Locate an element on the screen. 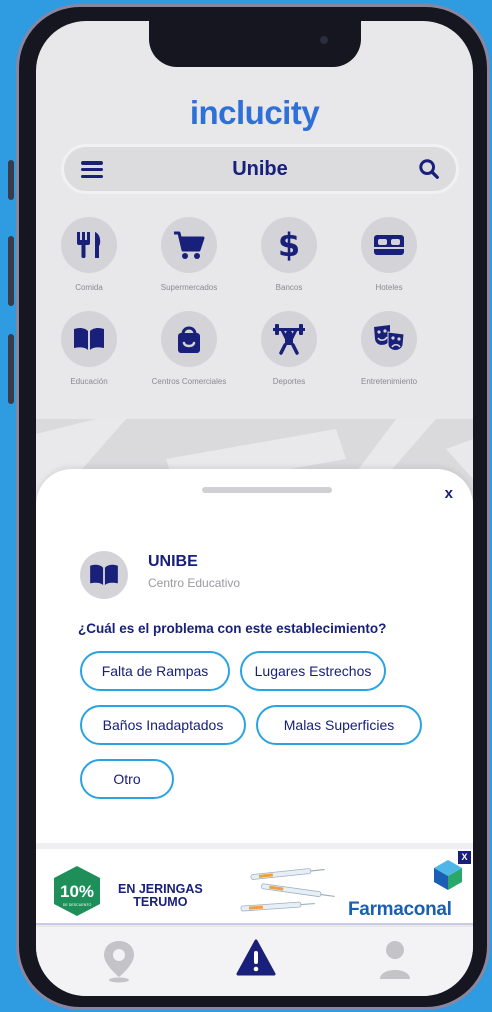 This screenshot has width=492, height=1012. establishment-name: UNIBE is located at coordinates (173, 561).